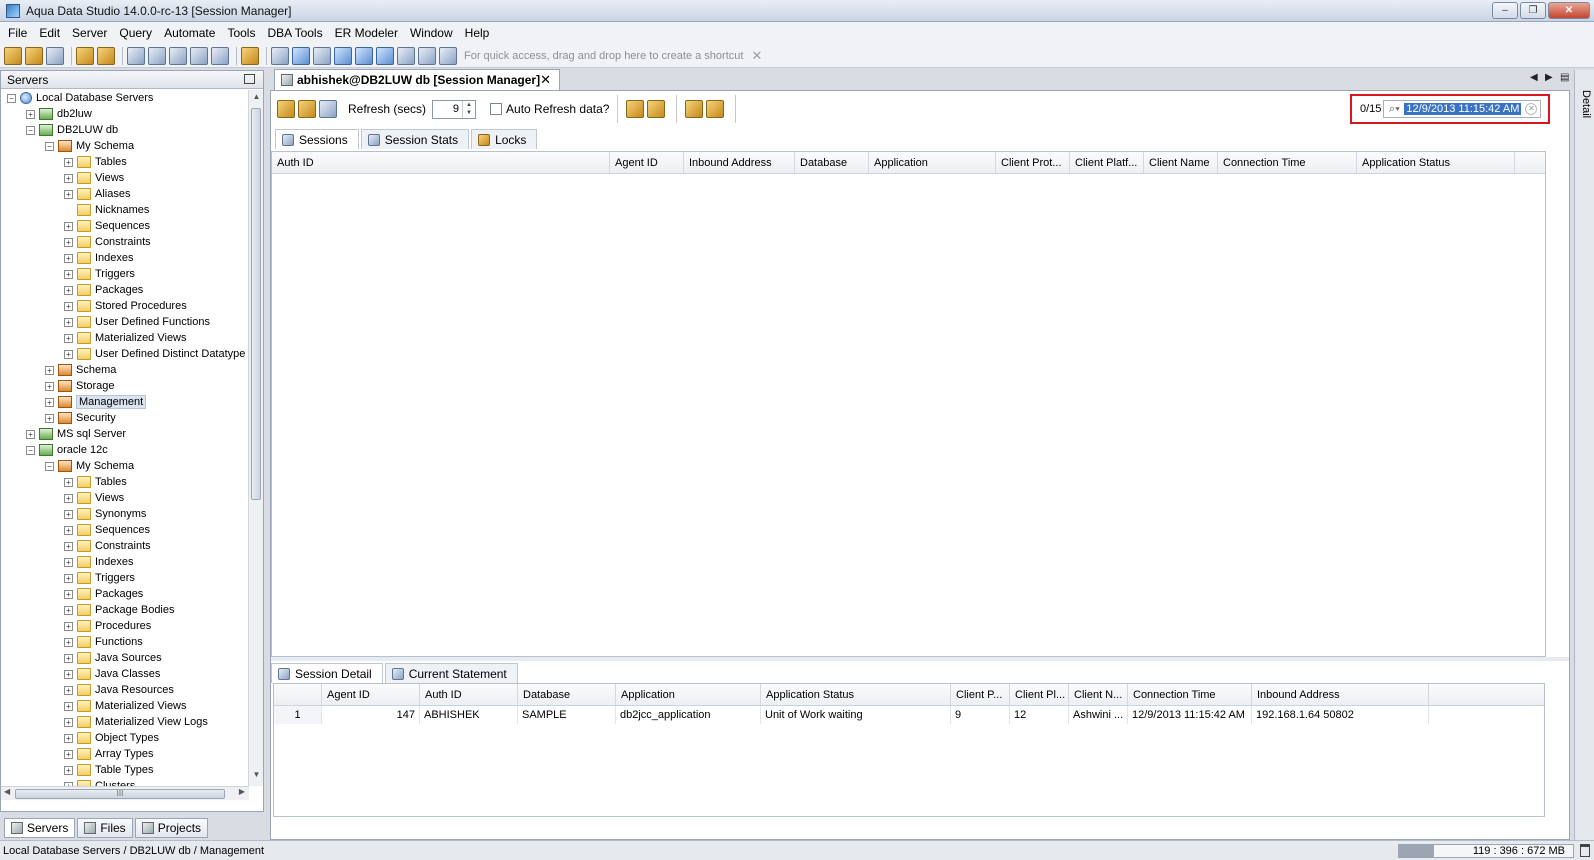 The image size is (1594, 860). What do you see at coordinates (125, 793) in the screenshot?
I see `tree-horizontal-scrollbar: ◀ III ▶` at bounding box center [125, 793].